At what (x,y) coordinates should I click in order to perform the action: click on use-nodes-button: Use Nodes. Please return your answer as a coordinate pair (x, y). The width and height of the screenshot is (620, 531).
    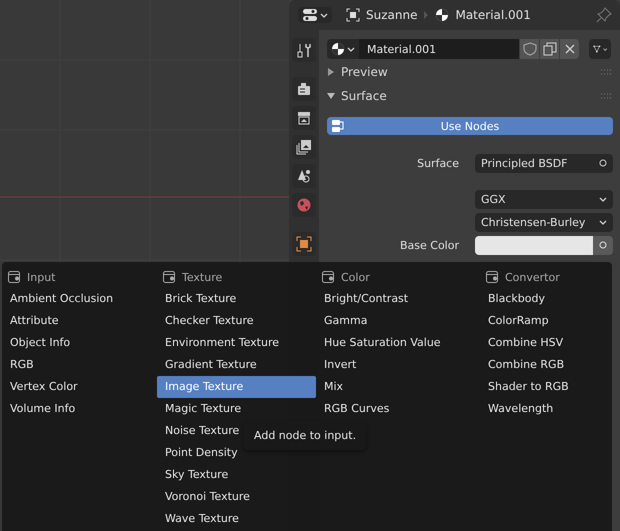
    Looking at the image, I should click on (470, 126).